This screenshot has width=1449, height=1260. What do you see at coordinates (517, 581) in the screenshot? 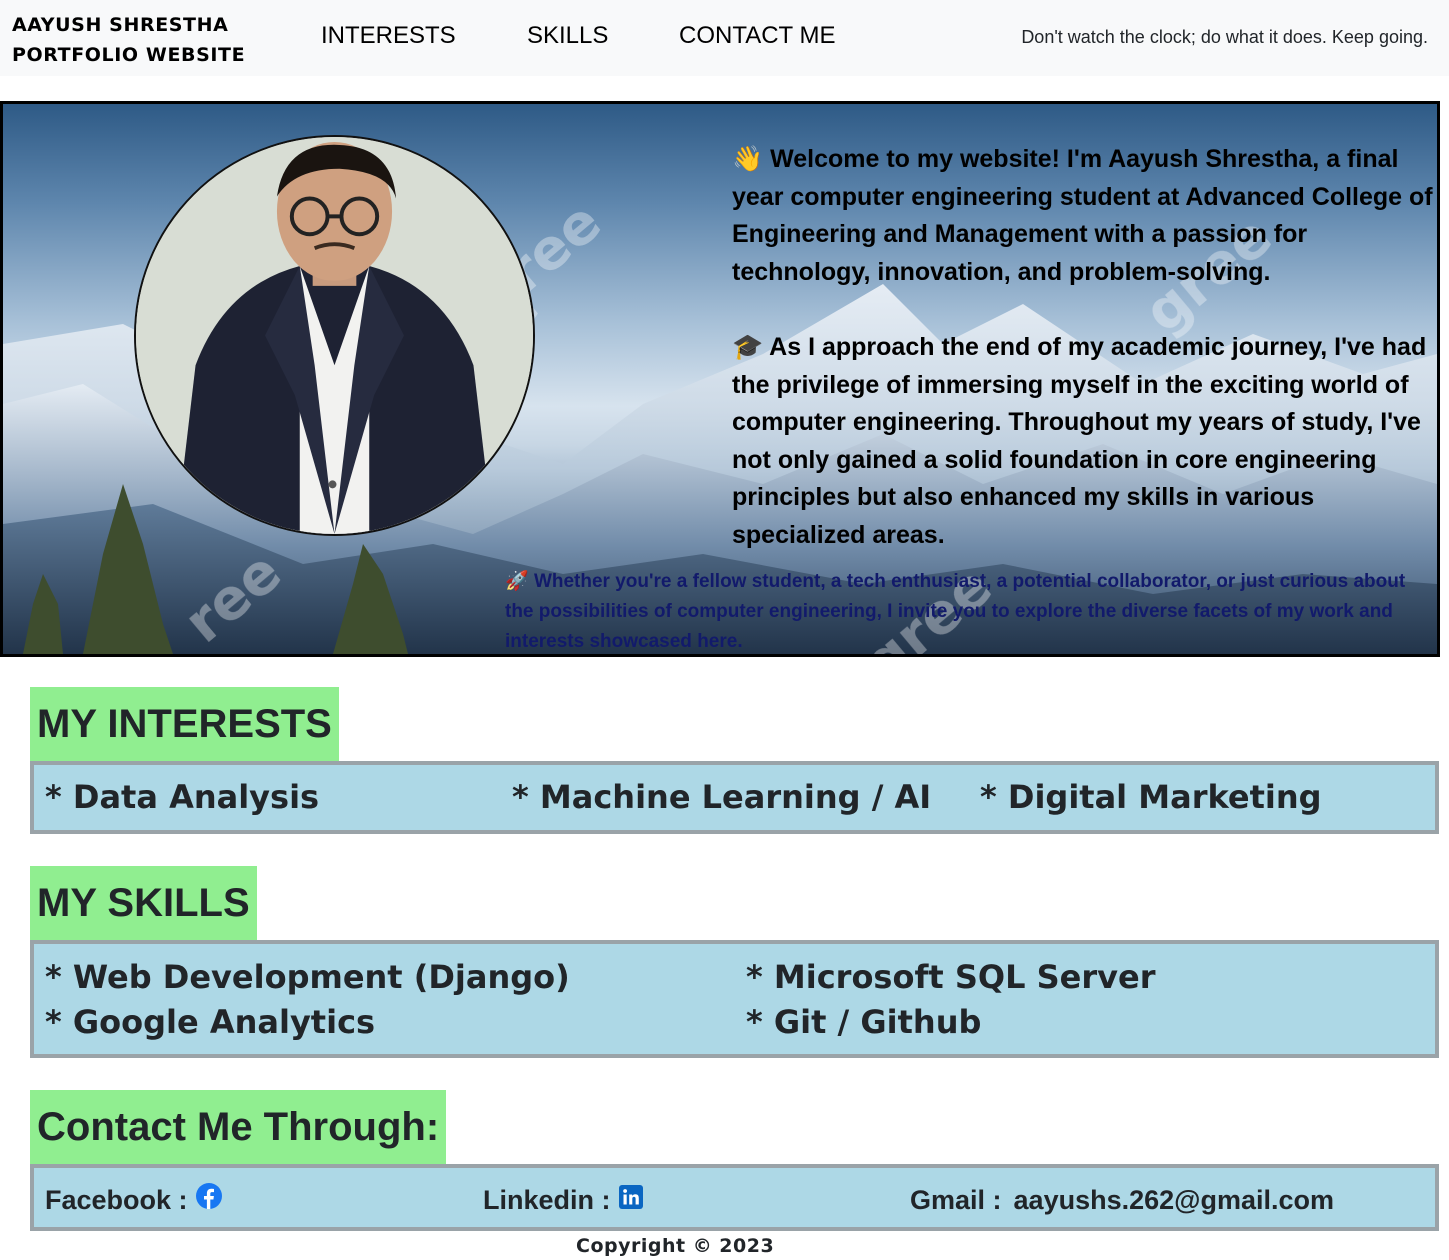
I see `rocket-icon: 🚀` at bounding box center [517, 581].